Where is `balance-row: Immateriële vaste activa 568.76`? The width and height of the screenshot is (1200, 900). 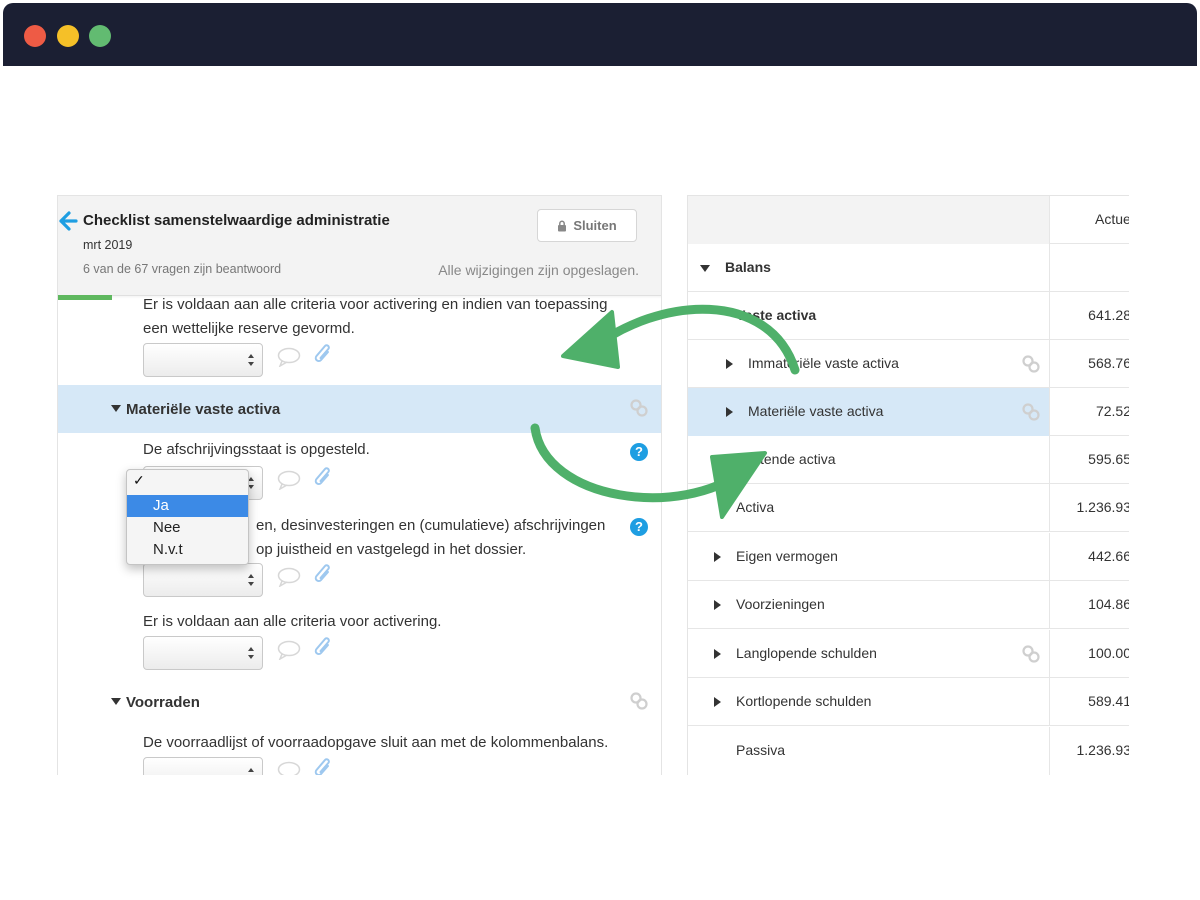 balance-row: Immateriële vaste activa 568.76 is located at coordinates (908, 364).